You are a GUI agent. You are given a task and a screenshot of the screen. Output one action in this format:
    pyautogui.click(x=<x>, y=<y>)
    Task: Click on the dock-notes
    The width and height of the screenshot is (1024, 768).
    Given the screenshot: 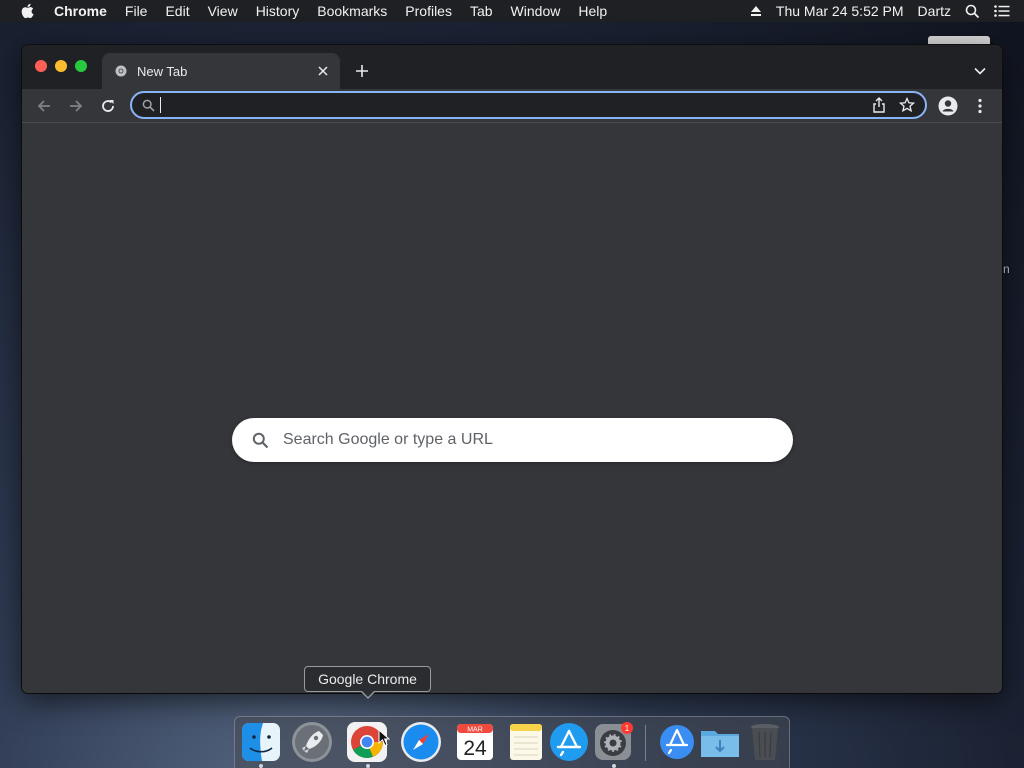 What is the action you would take?
    pyautogui.click(x=526, y=742)
    